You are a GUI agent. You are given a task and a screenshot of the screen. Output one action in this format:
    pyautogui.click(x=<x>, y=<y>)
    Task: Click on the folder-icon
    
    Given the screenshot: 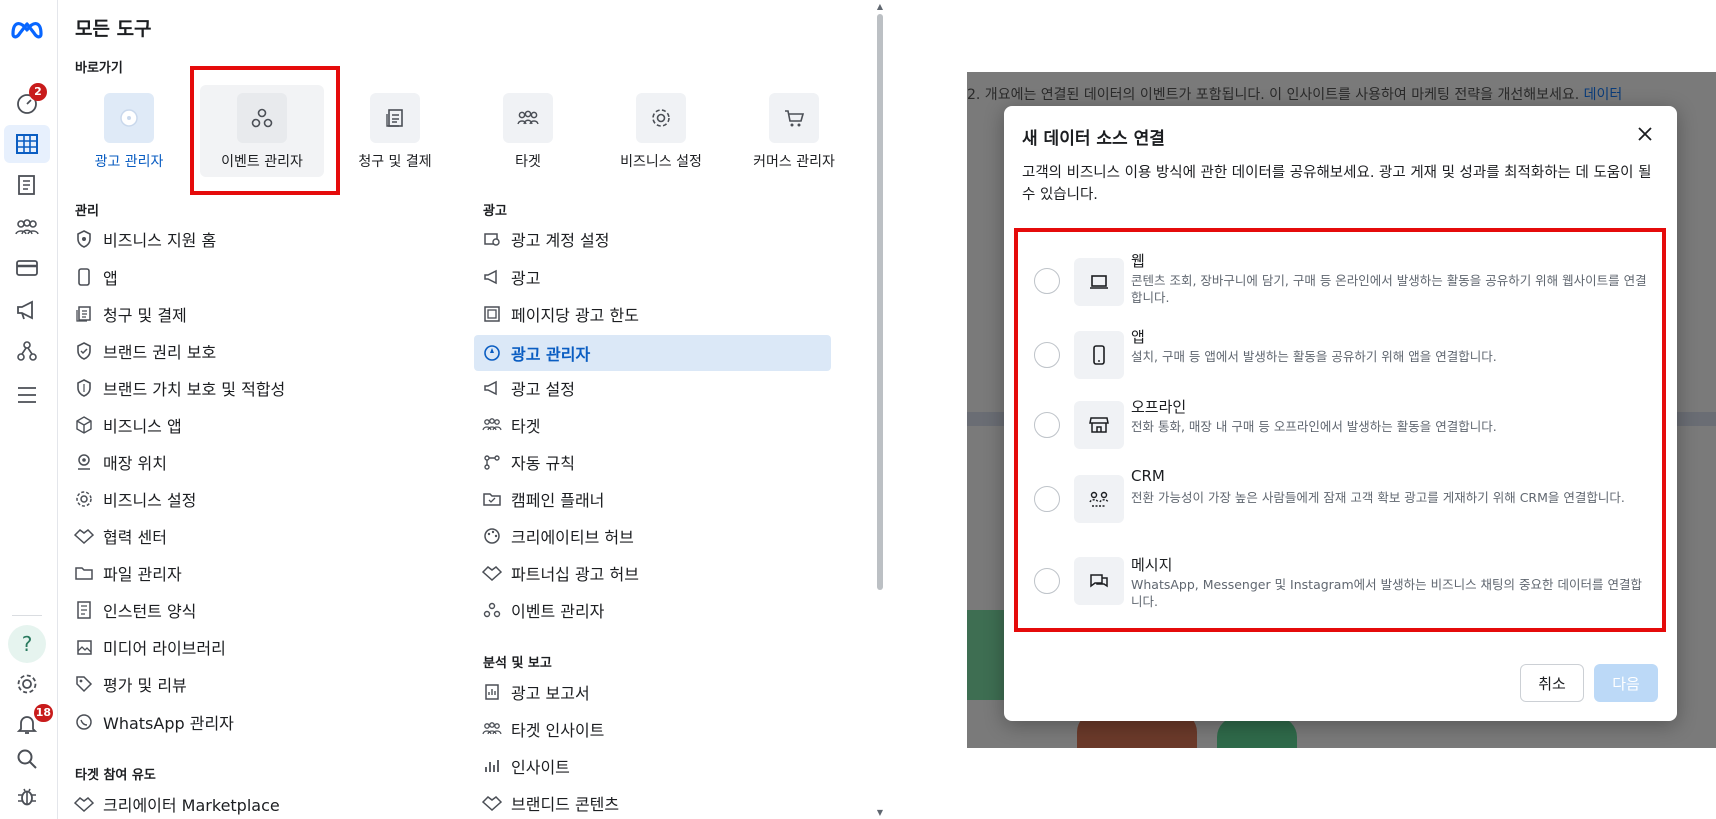 What is the action you would take?
    pyautogui.click(x=84, y=573)
    